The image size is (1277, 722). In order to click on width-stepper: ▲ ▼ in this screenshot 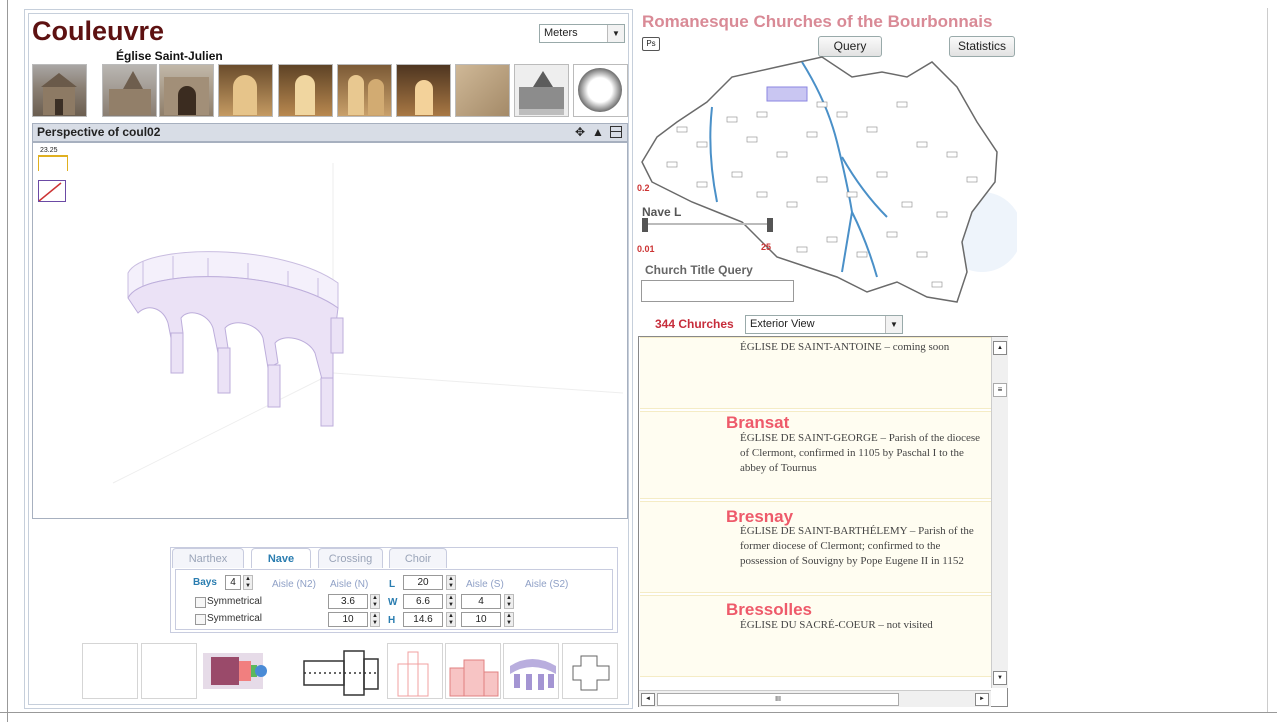, I will do `click(451, 601)`.